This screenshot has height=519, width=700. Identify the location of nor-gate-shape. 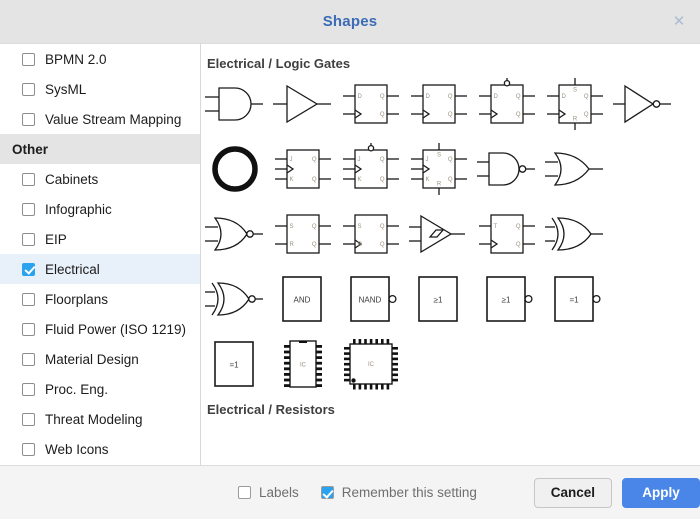
(235, 234).